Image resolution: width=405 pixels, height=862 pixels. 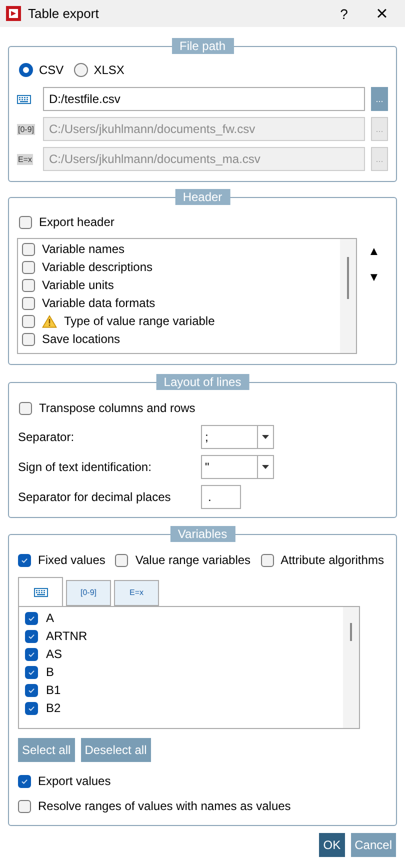 What do you see at coordinates (139, 321) in the screenshot?
I see `list-item-label: Type of value range variable` at bounding box center [139, 321].